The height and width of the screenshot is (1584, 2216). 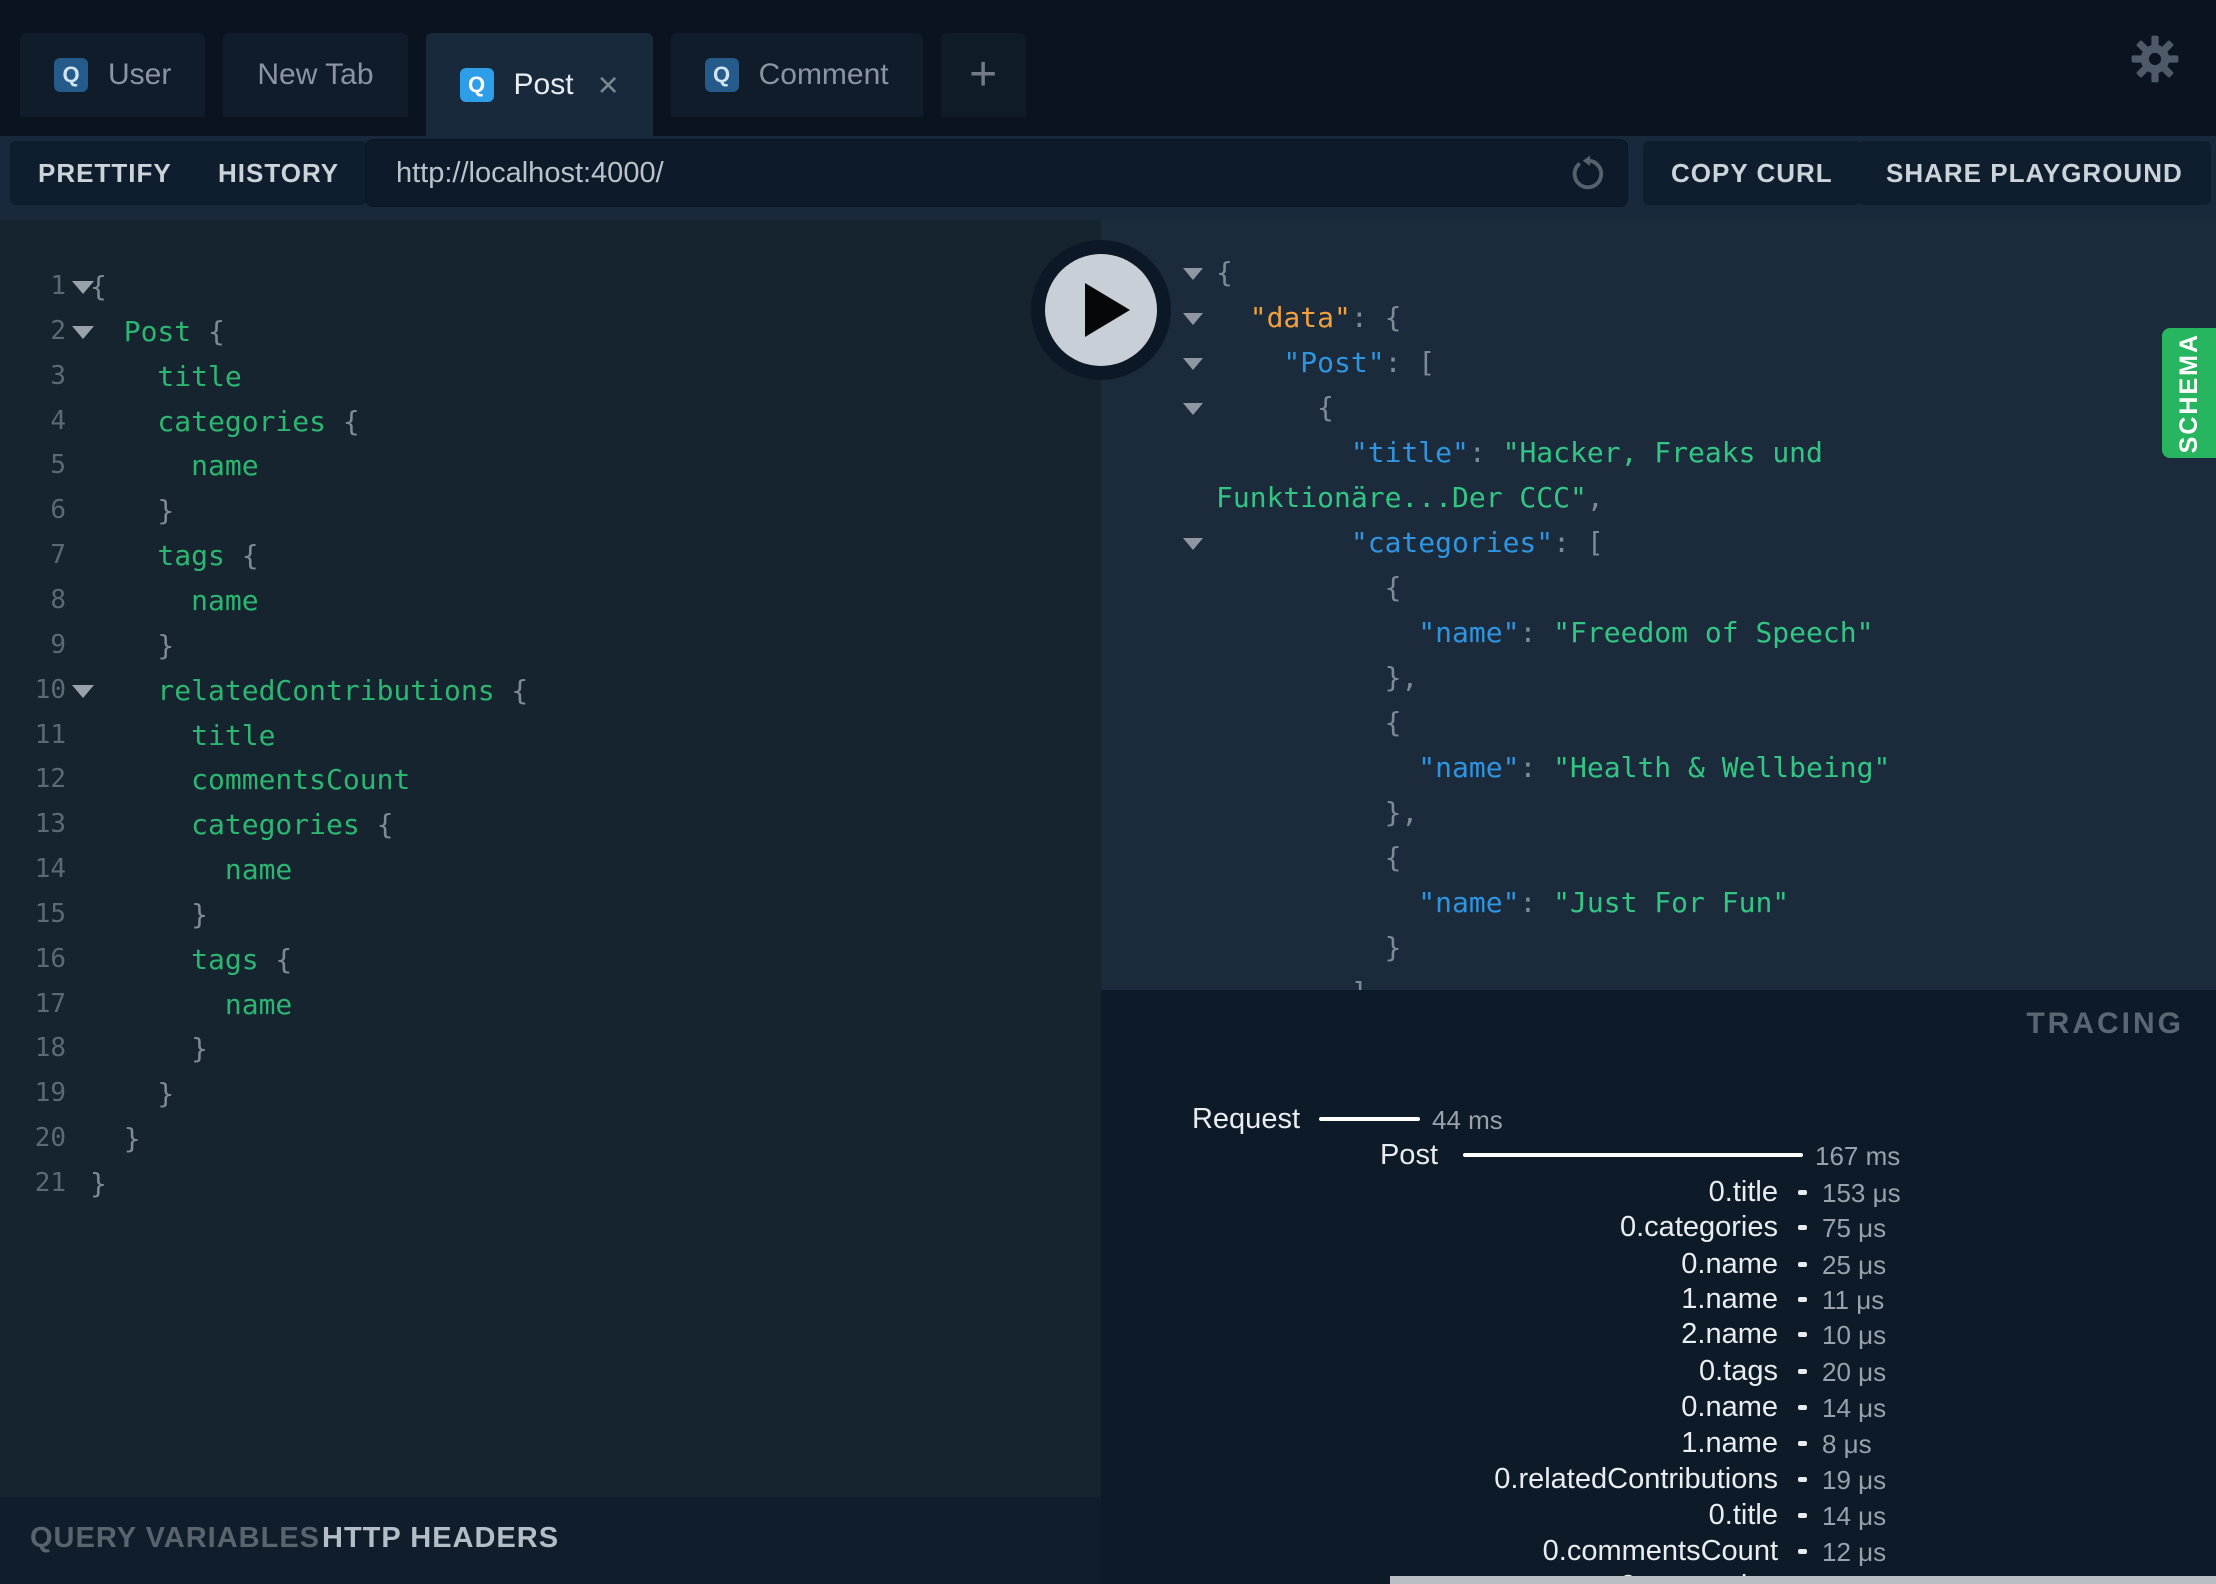 What do you see at coordinates (550, 1093) in the screenshot?
I see `editor-line-19: 19 }` at bounding box center [550, 1093].